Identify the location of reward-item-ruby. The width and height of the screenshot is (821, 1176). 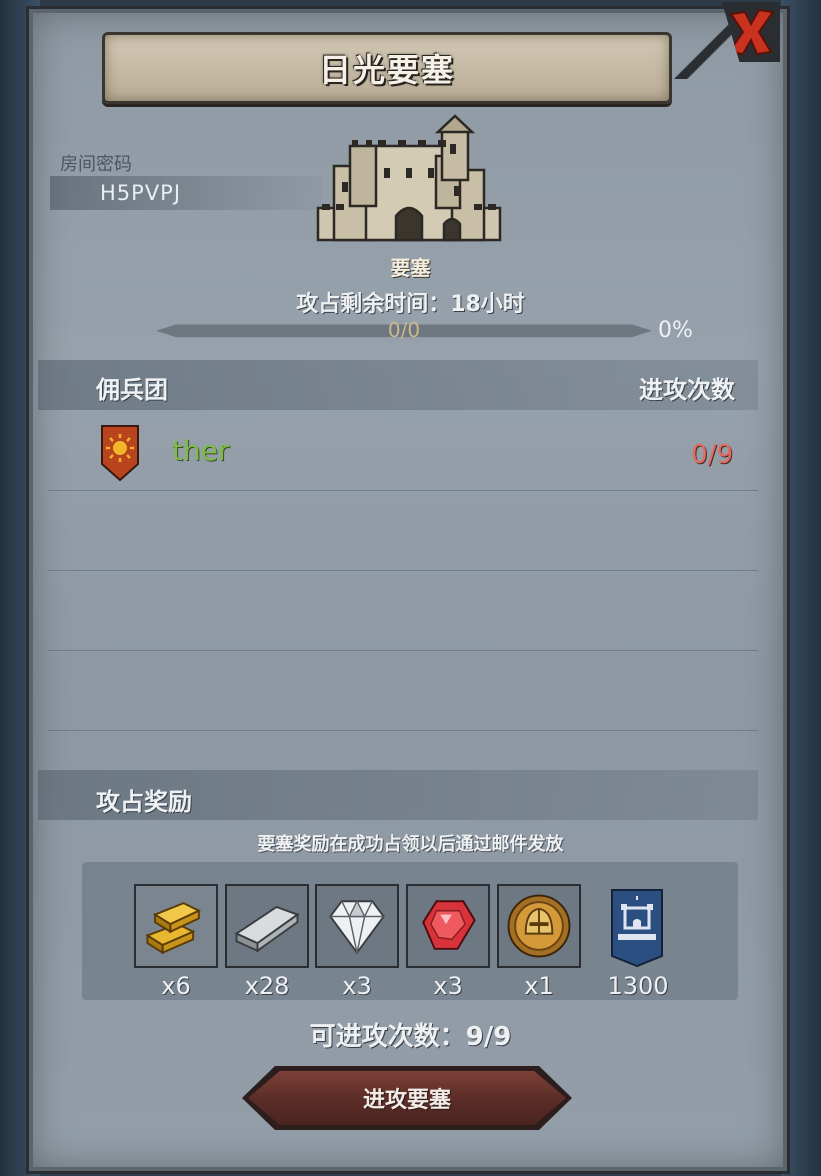
(448, 926).